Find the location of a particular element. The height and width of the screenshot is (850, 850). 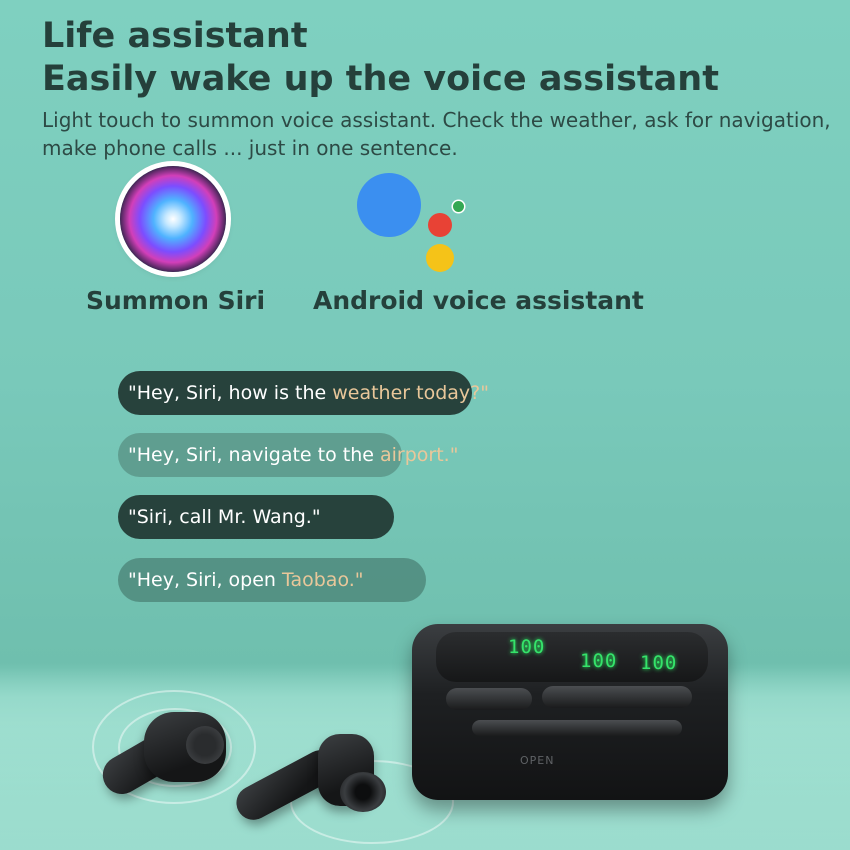

phrase-bubble-weather: "Hey, Siri, how is the weather today?" is located at coordinates (303, 393).